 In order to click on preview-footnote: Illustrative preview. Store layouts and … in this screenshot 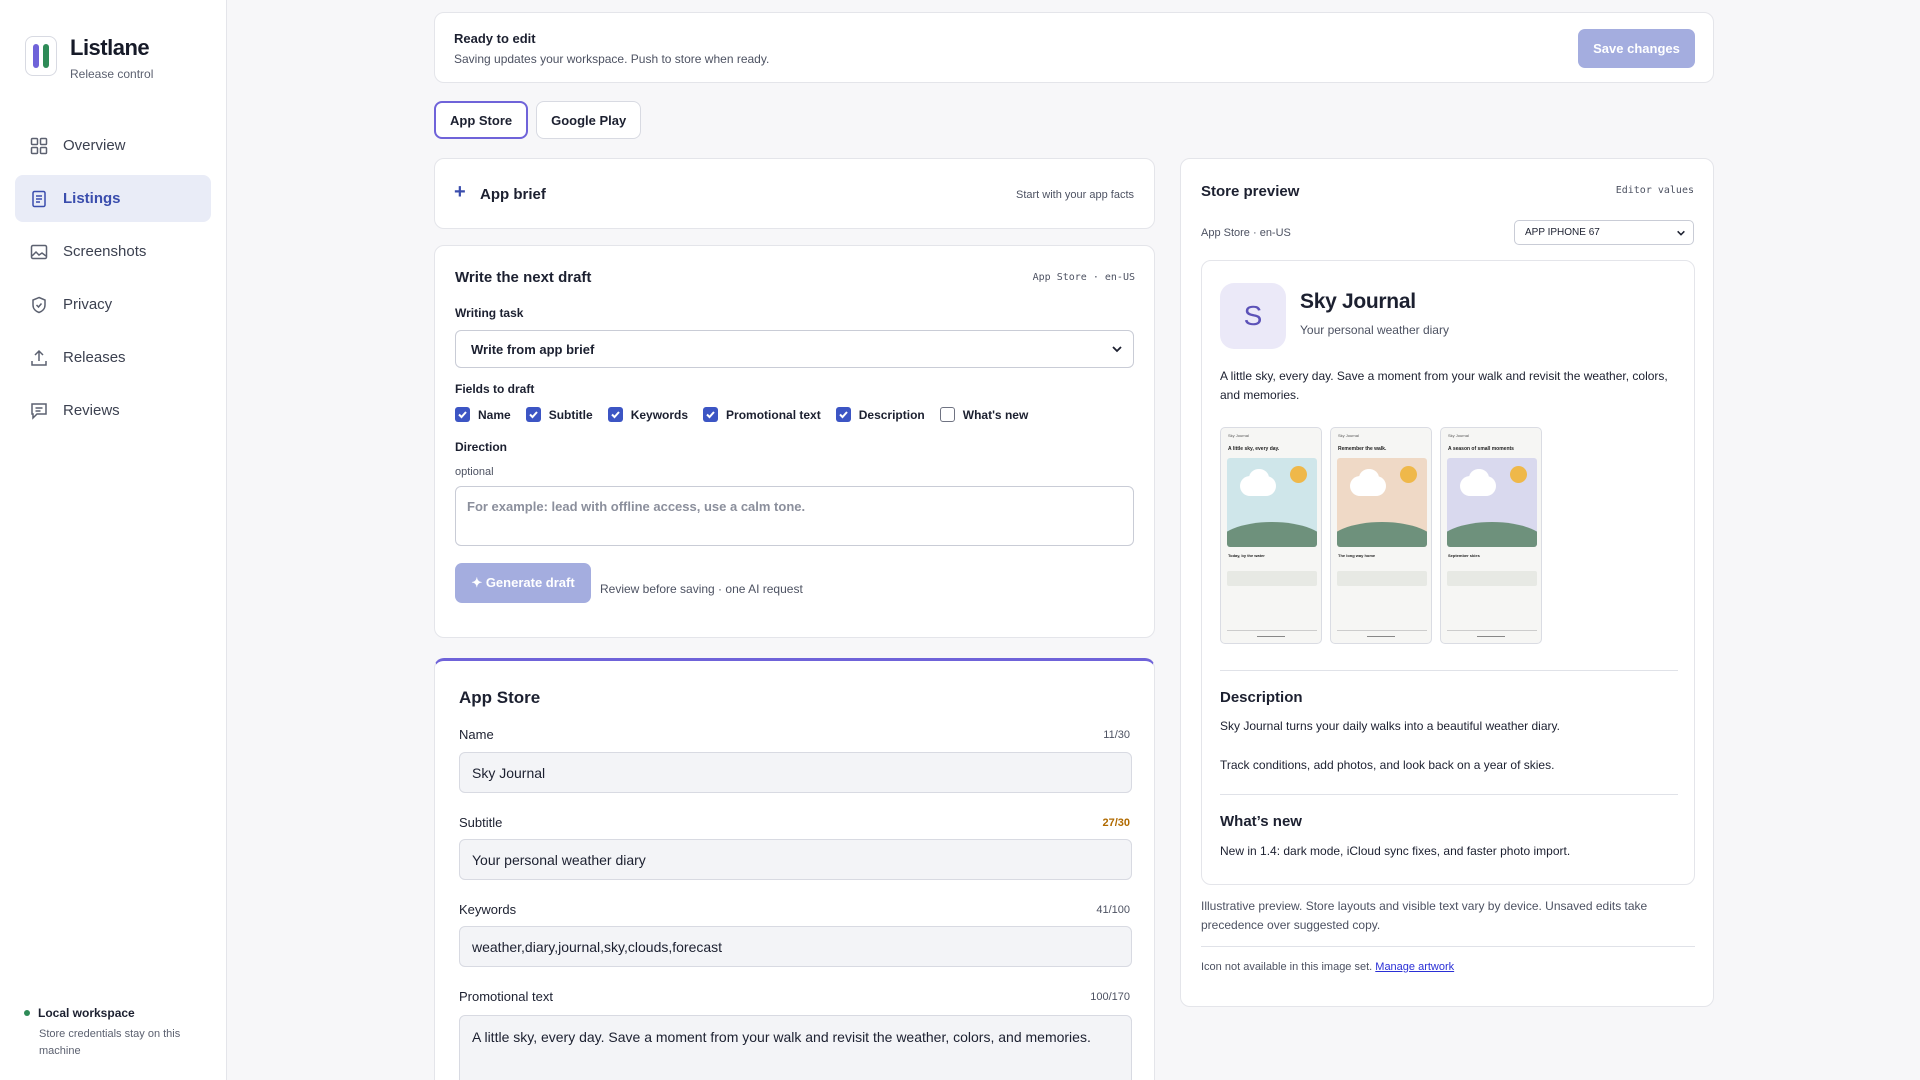, I will do `click(1424, 915)`.